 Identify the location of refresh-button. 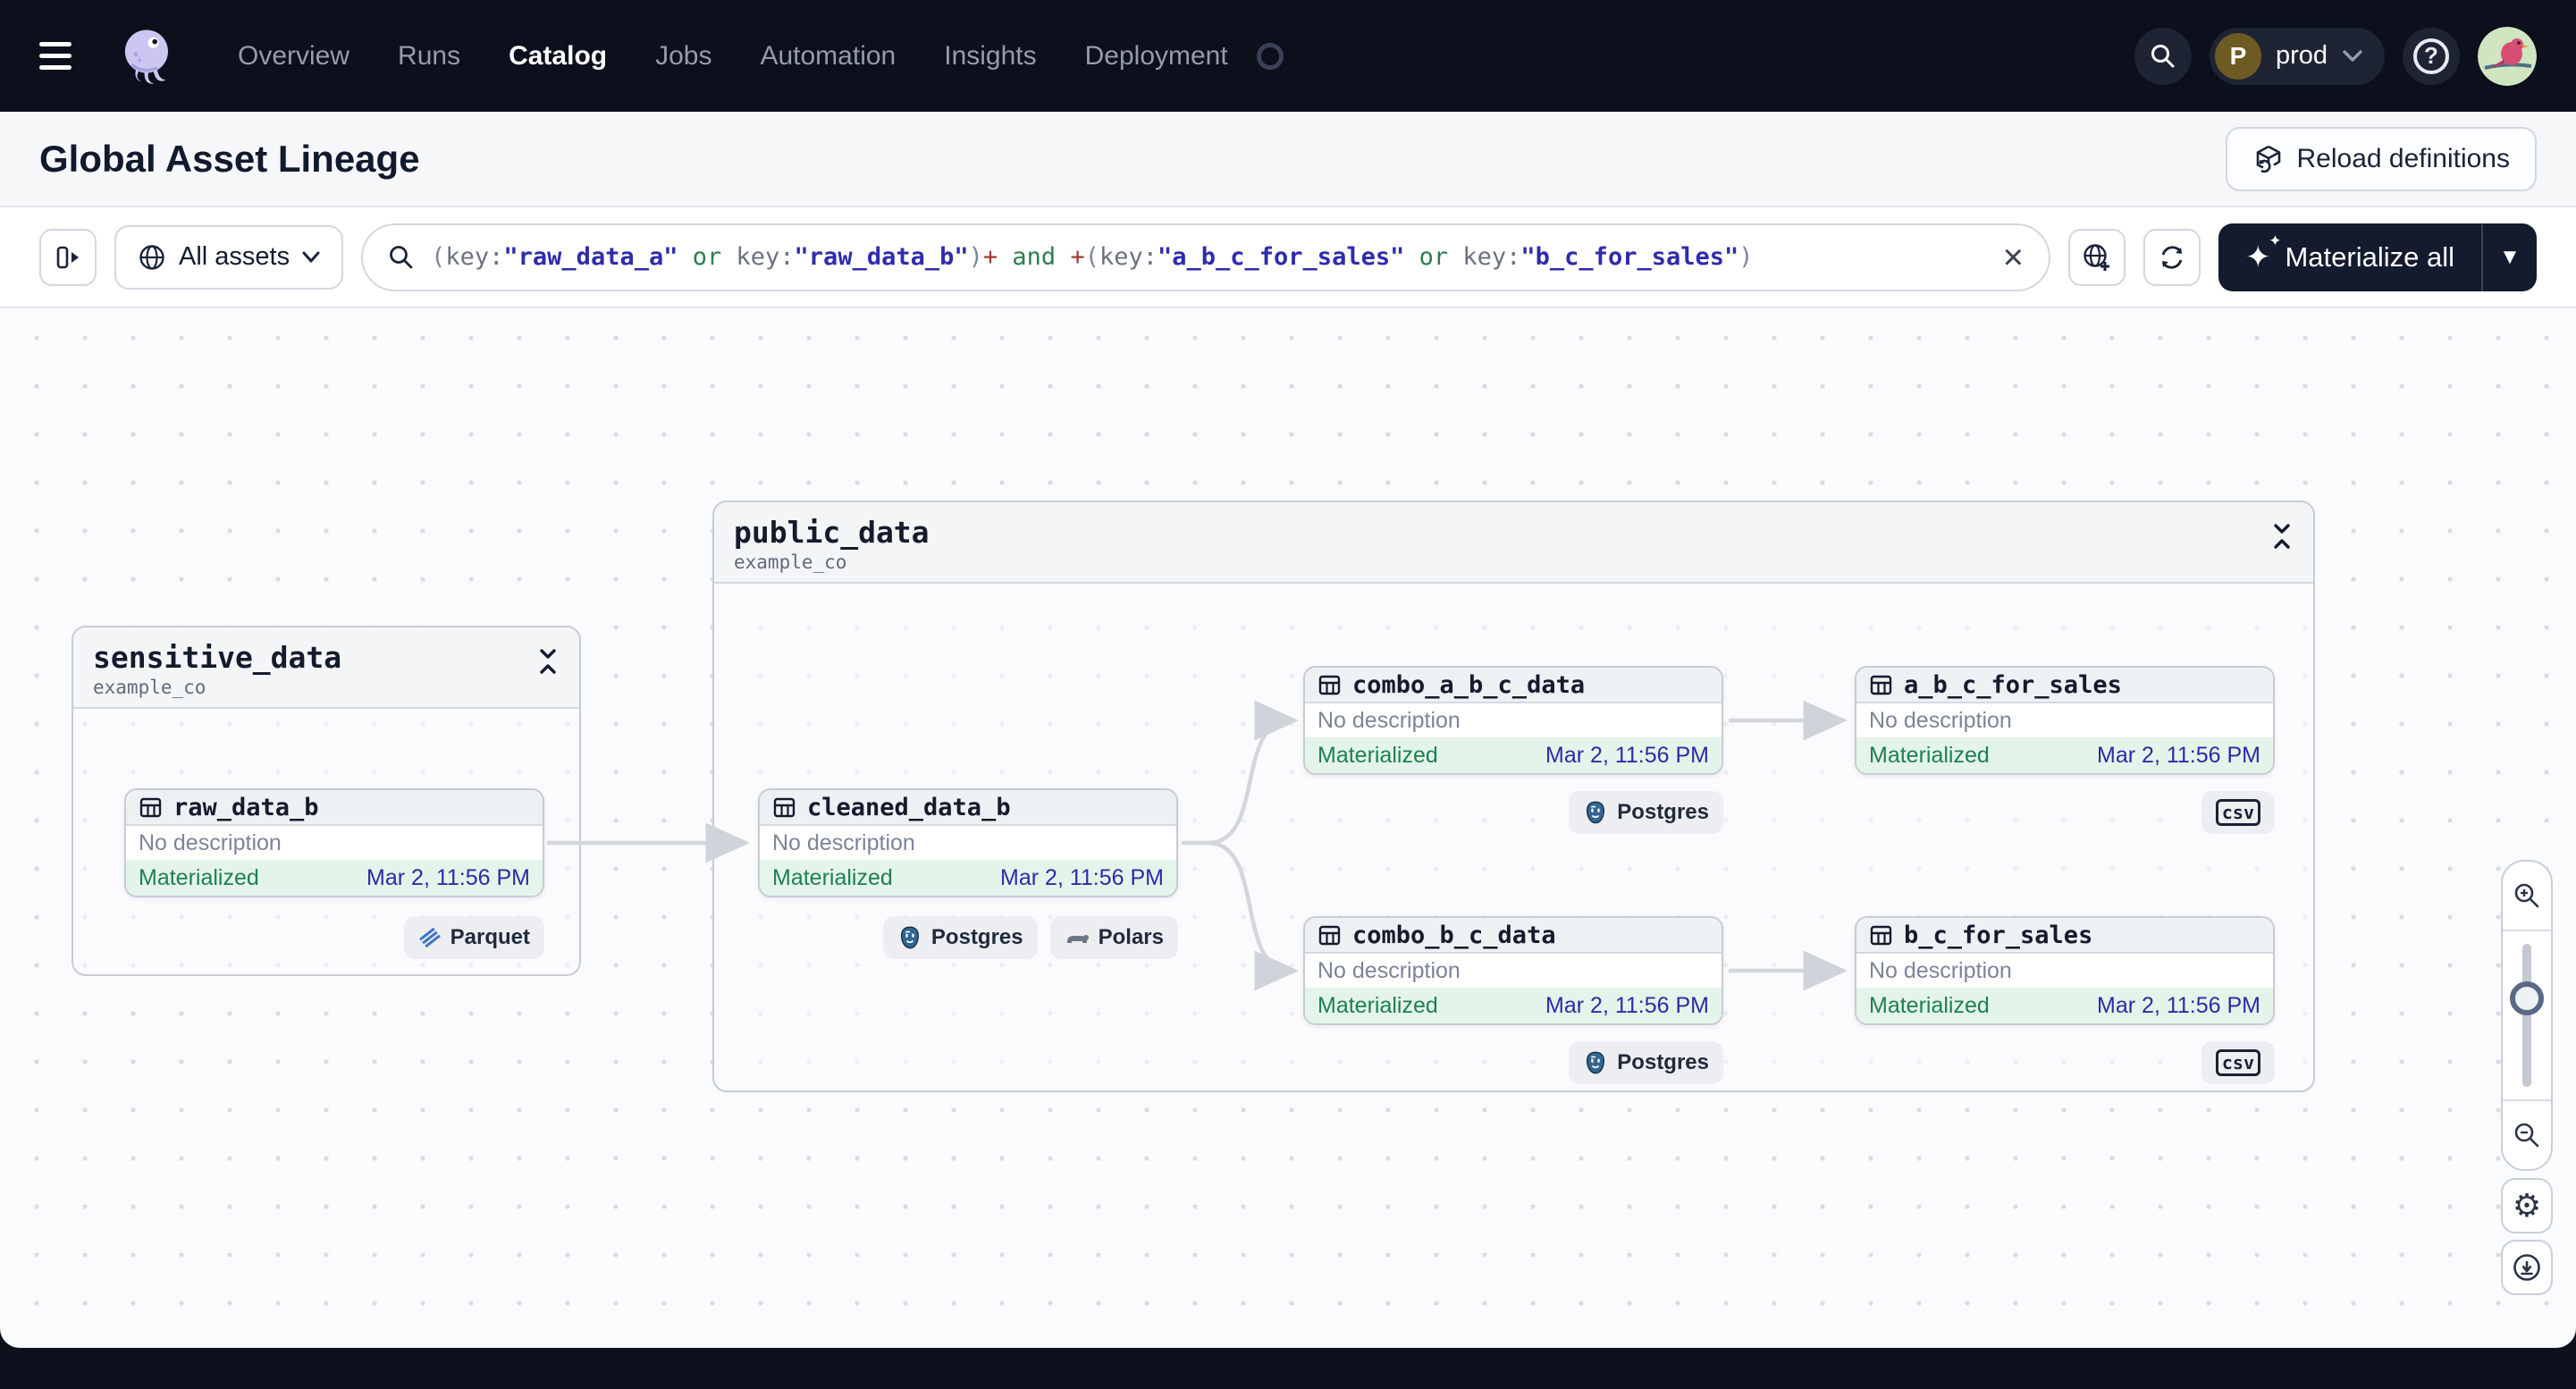
(2172, 257).